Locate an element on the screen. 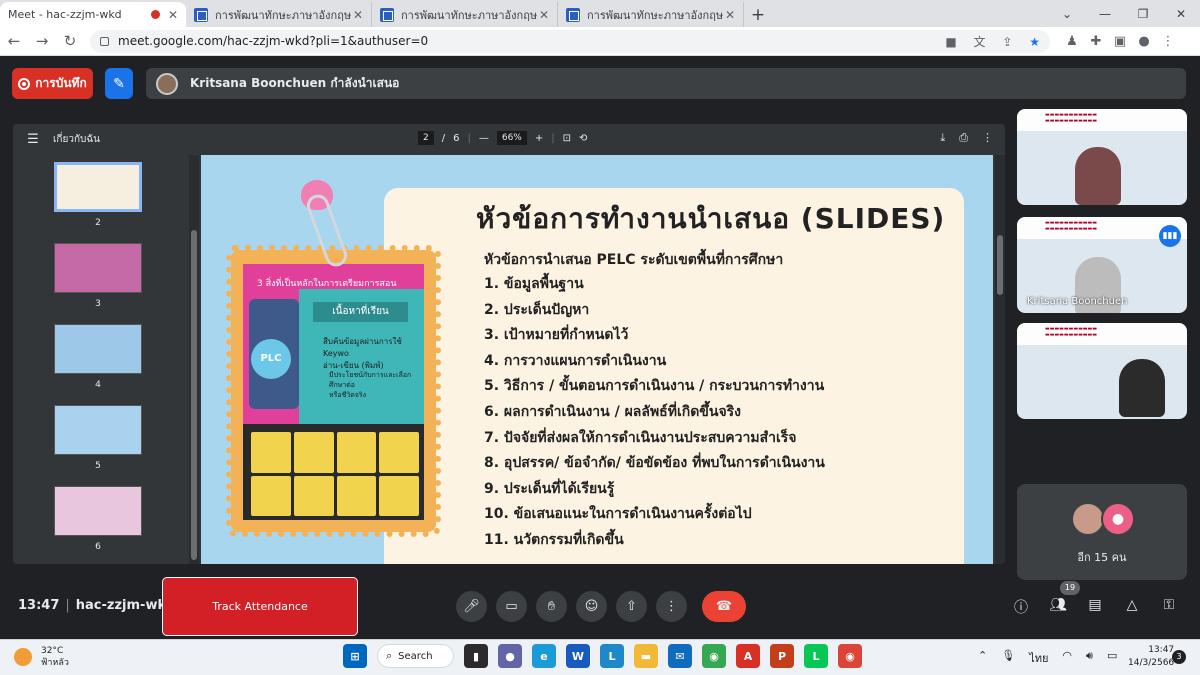 The height and width of the screenshot is (675, 1200). weather-icon is located at coordinates (23, 657).